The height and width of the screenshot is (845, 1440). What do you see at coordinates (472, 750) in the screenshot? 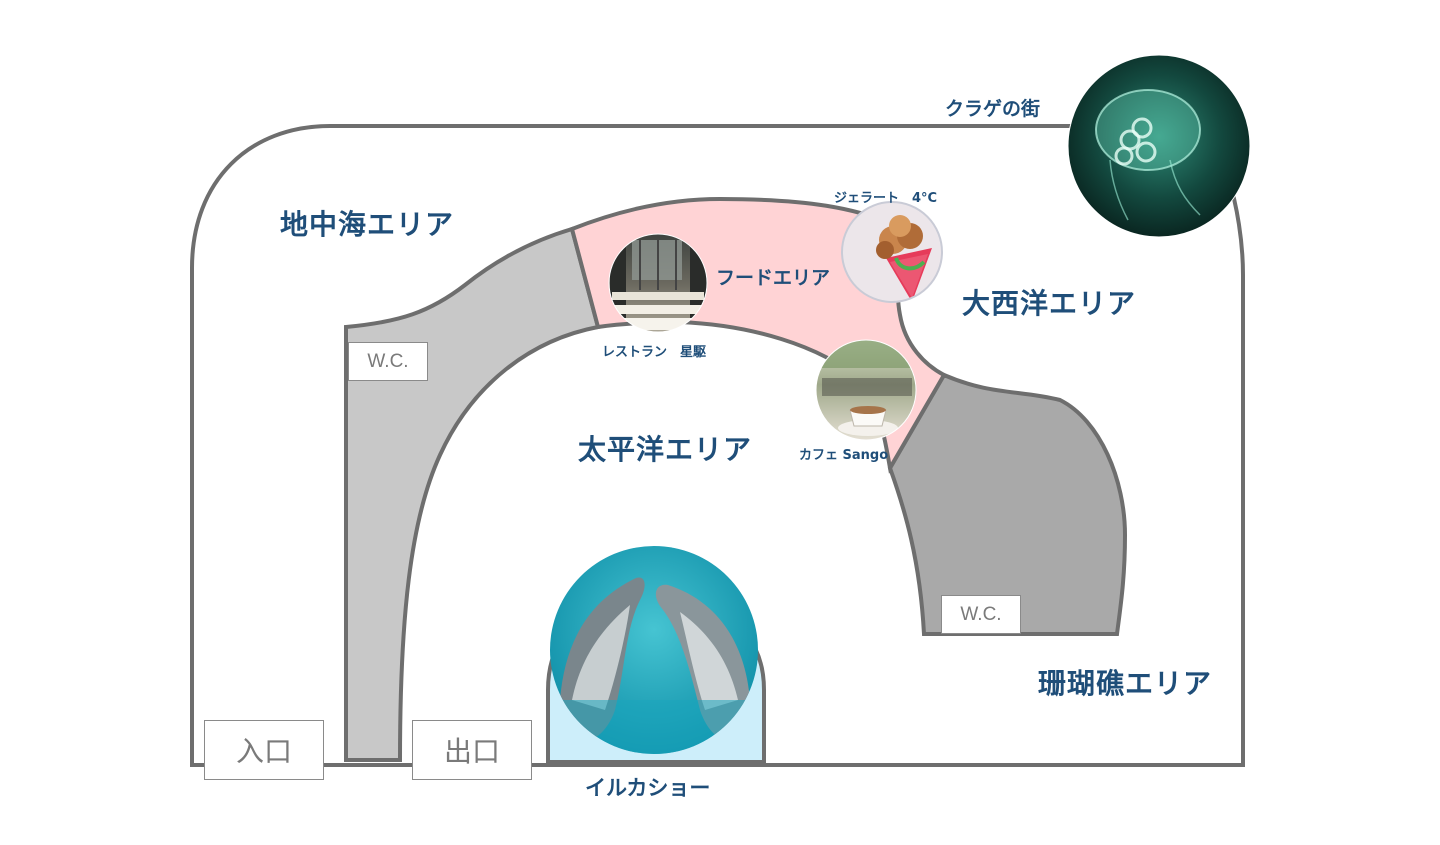
I see `exit-box: 出口` at bounding box center [472, 750].